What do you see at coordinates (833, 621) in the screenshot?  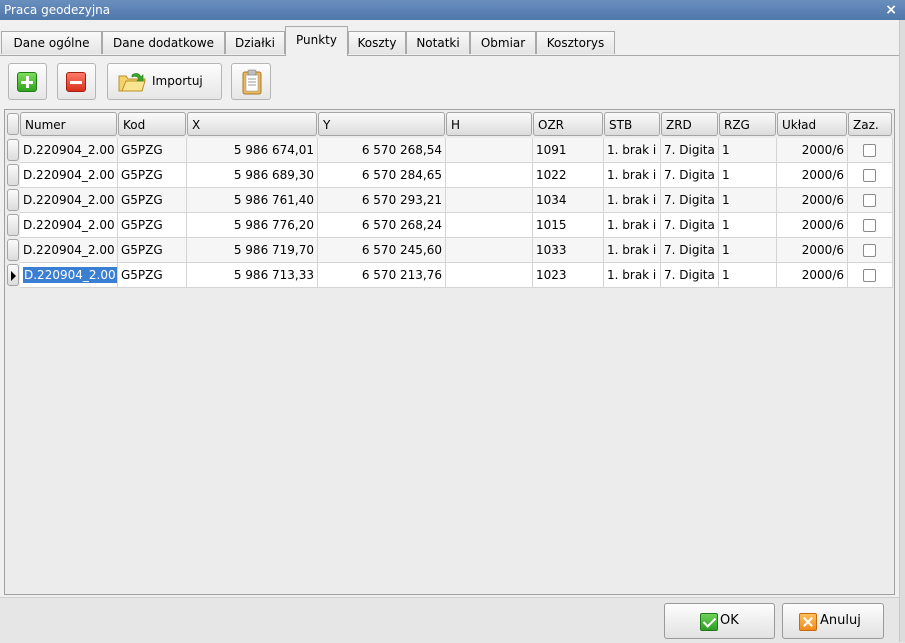 I see `cancel-button: Anuluj` at bounding box center [833, 621].